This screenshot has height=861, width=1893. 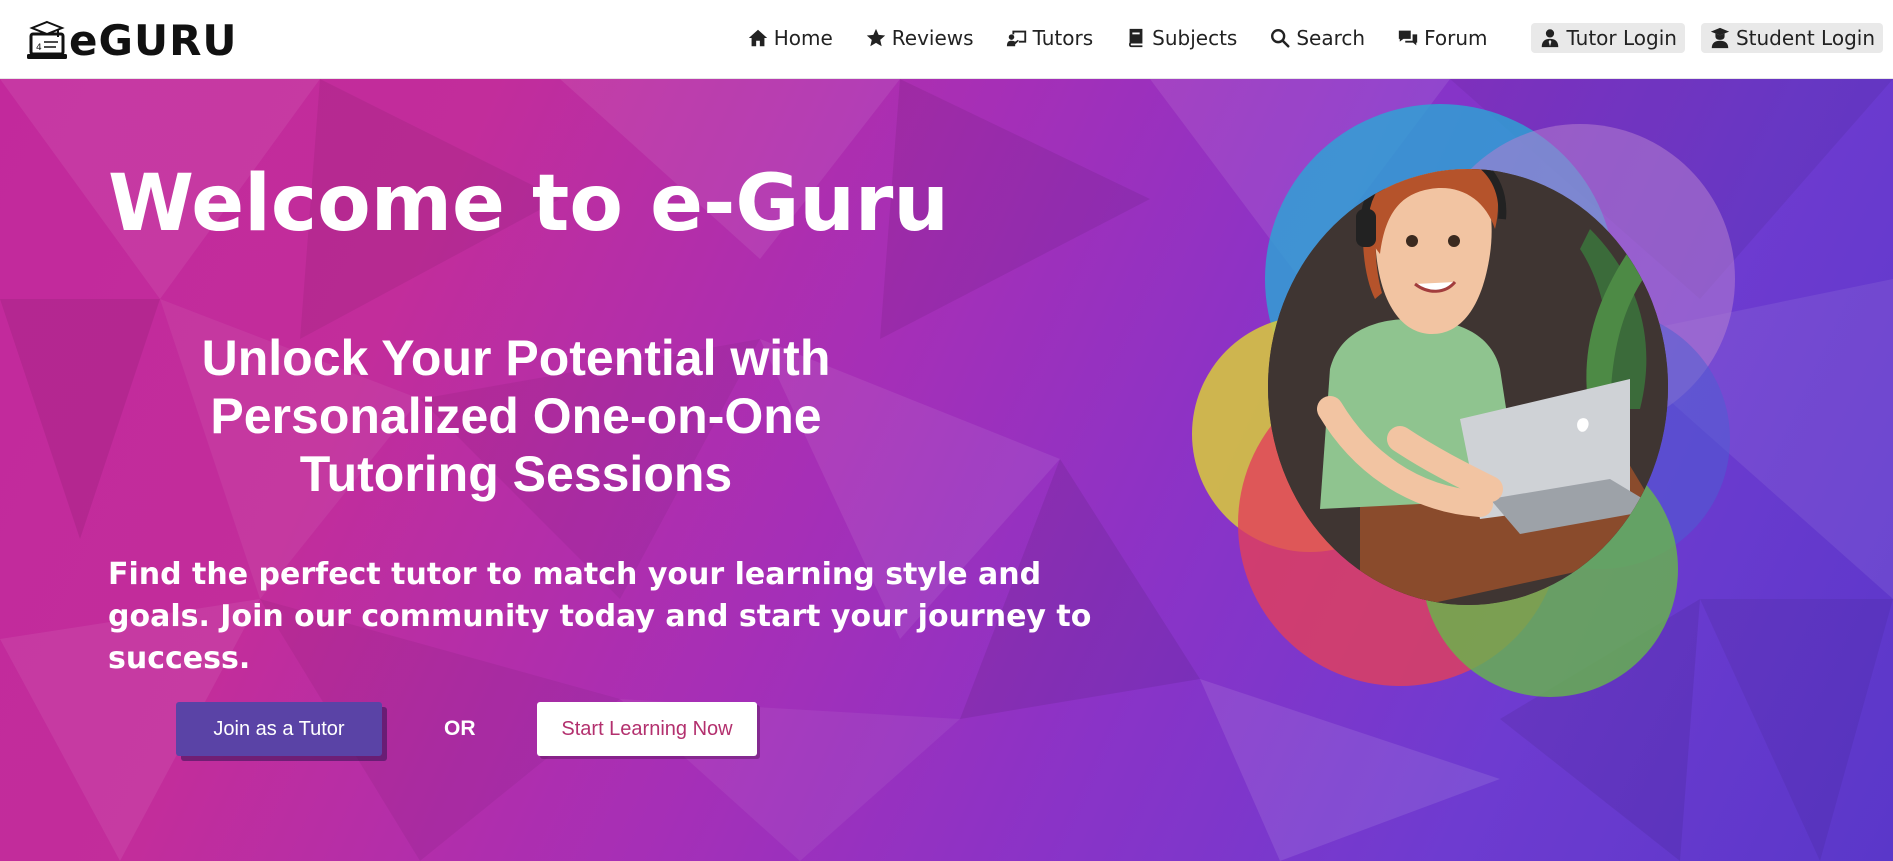 I want to click on nav-subjects-label: Subjects, so click(x=1195, y=38).